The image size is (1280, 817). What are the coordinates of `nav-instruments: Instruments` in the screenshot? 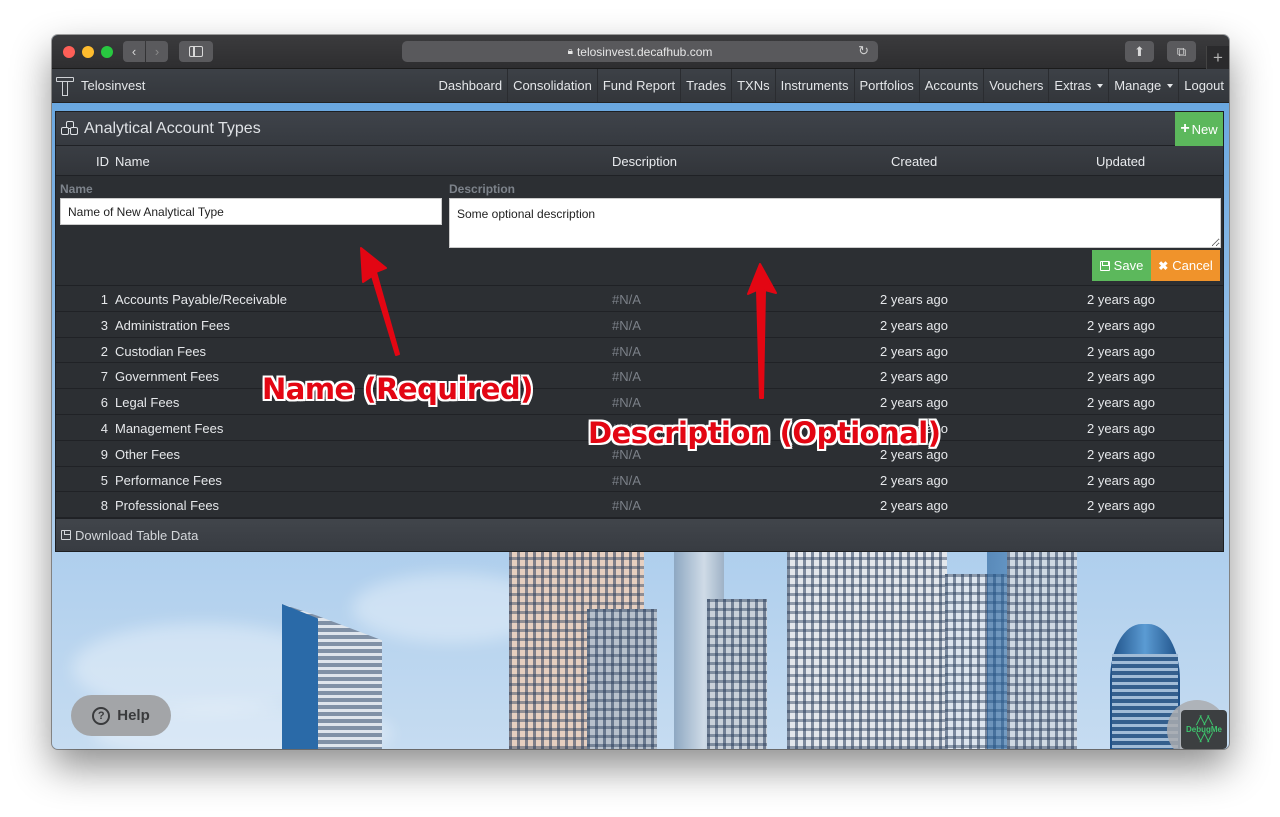 It's located at (814, 85).